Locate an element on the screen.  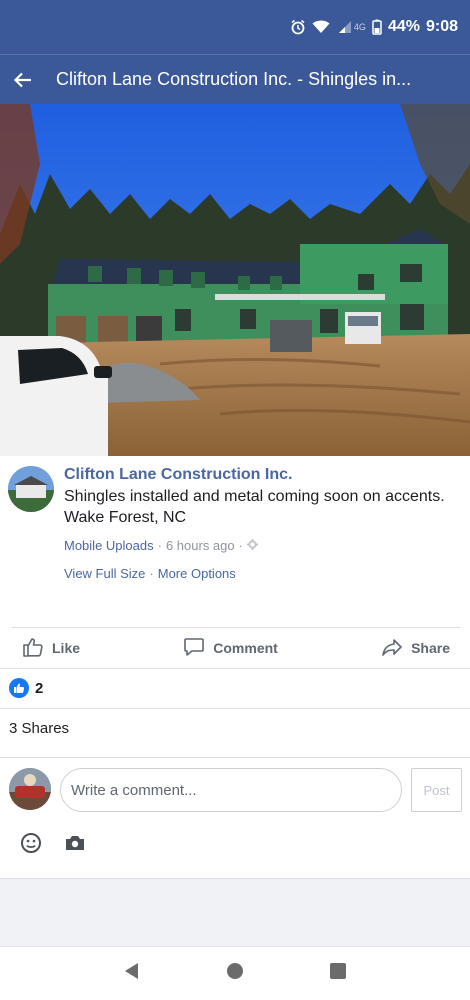
user-avatar is located at coordinates (30, 789).